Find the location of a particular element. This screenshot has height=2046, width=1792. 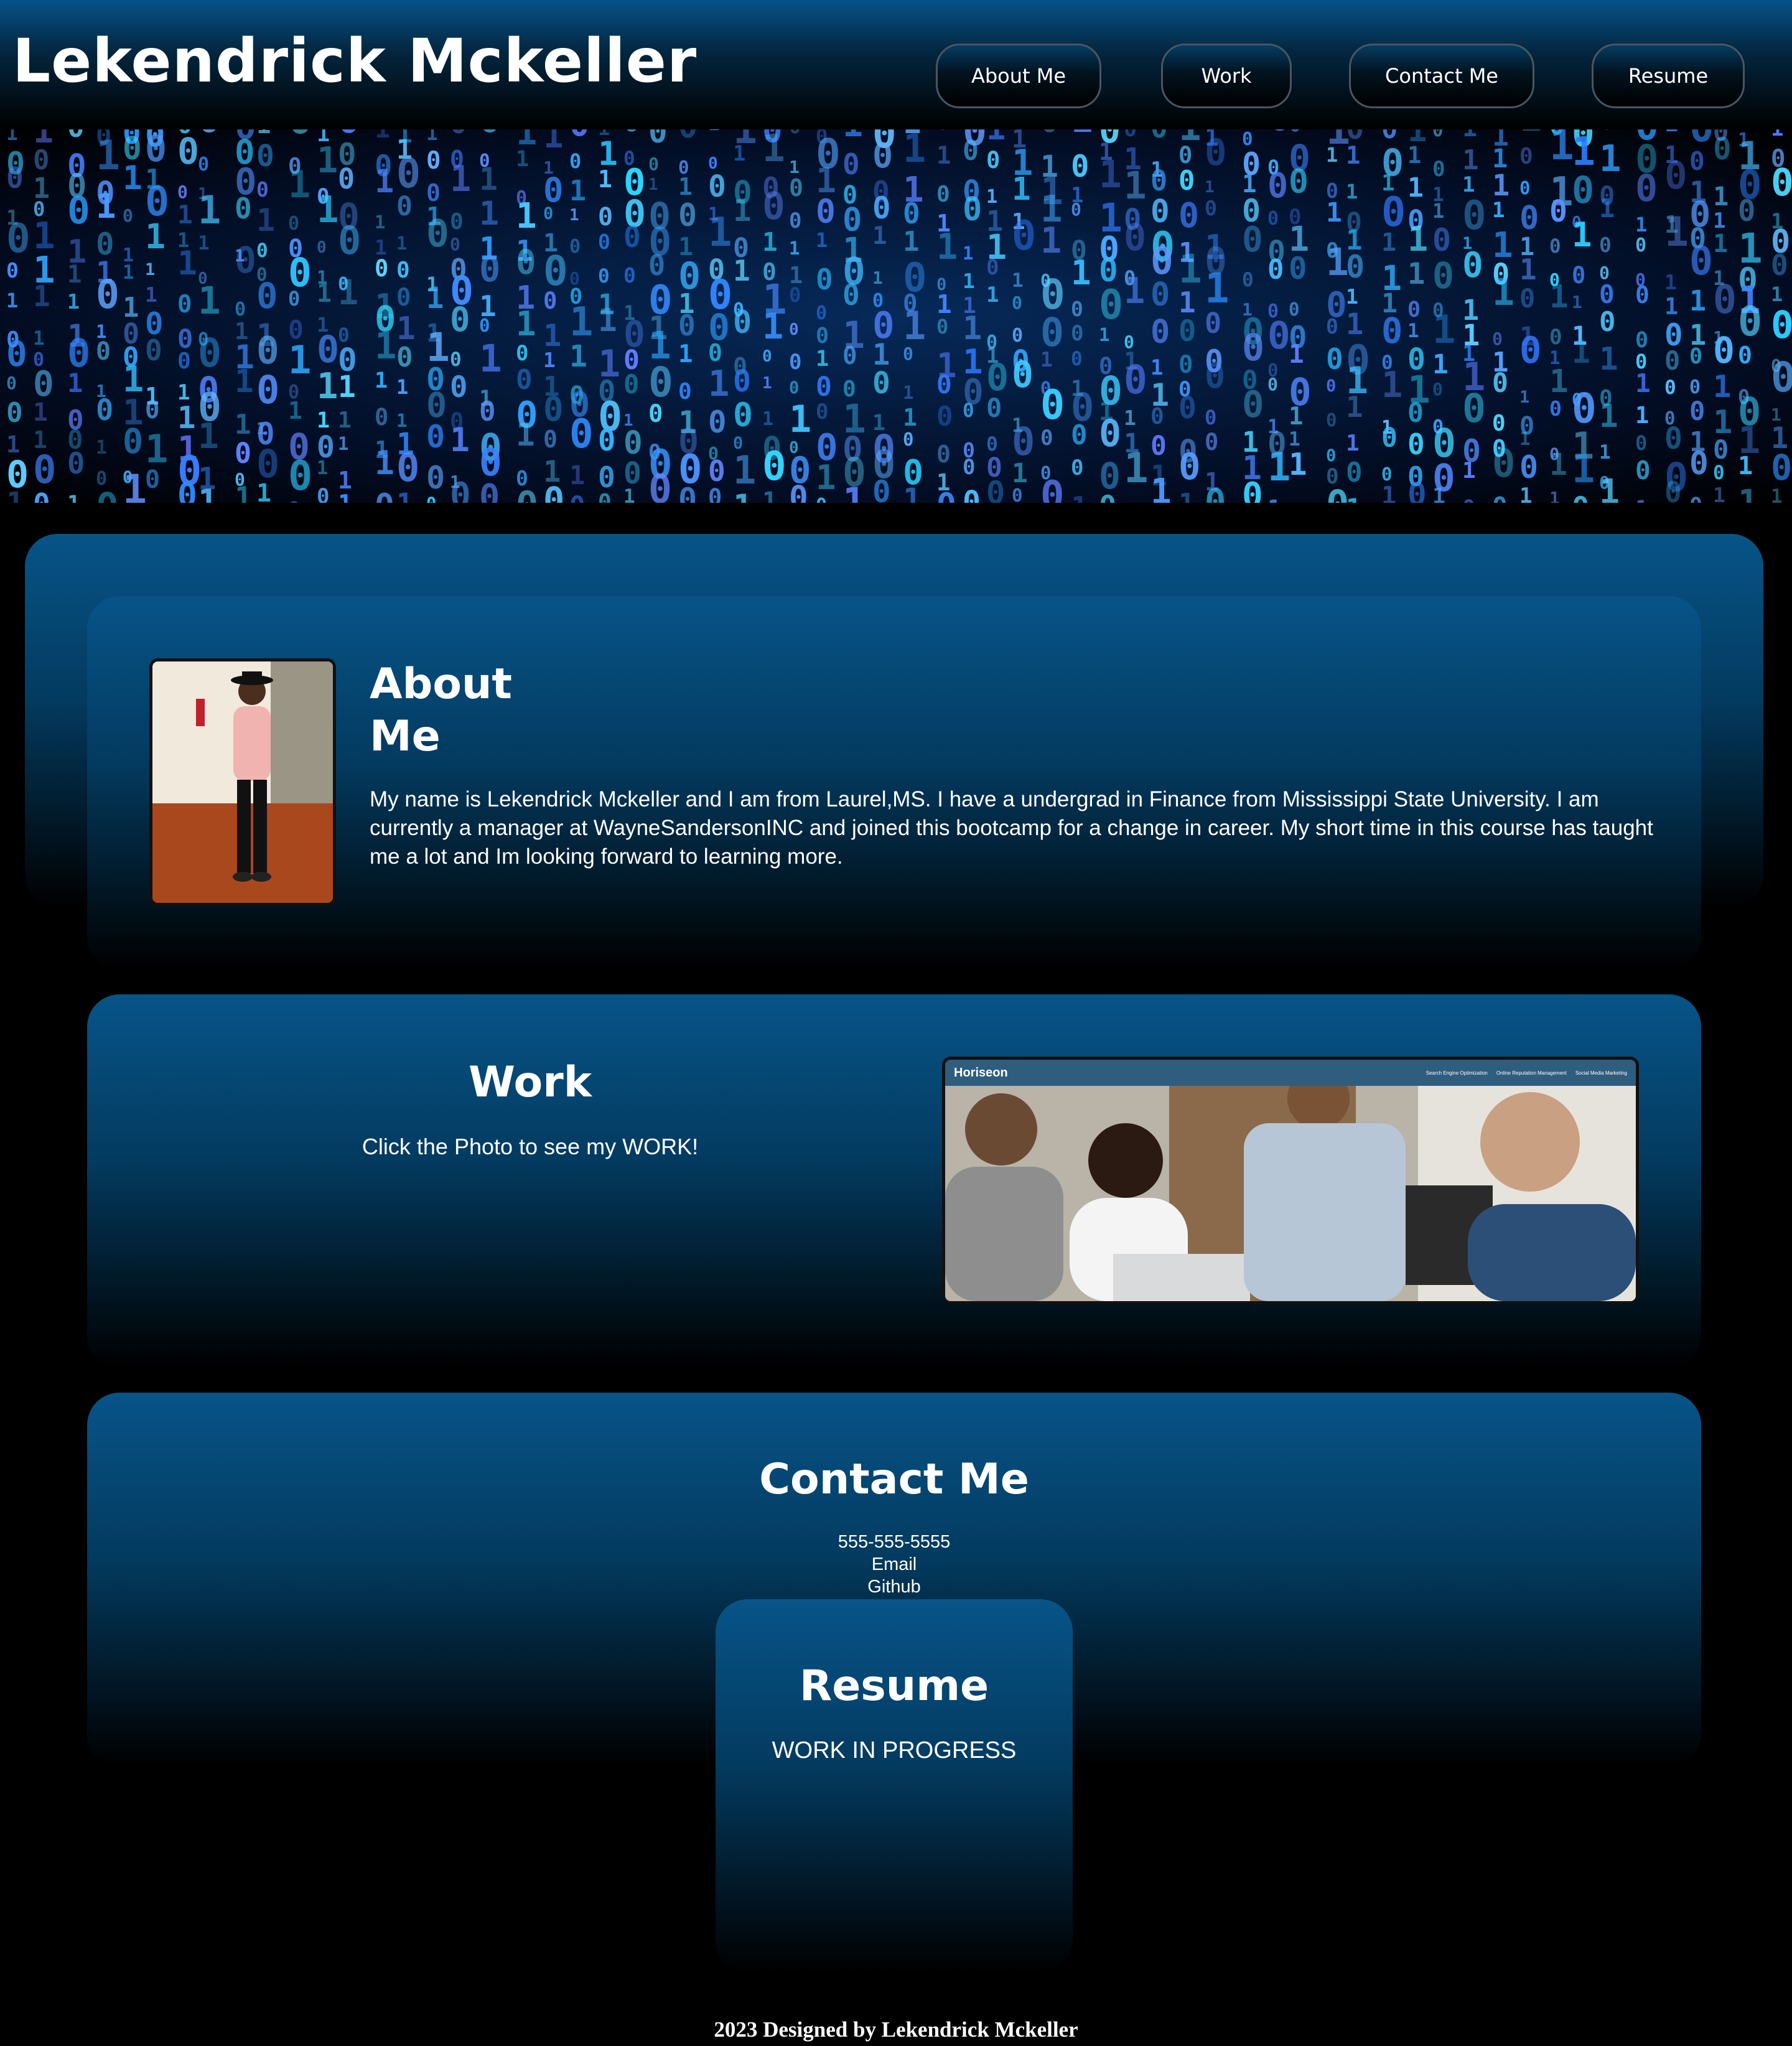

nav-about-me: About Me is located at coordinates (1018, 76).